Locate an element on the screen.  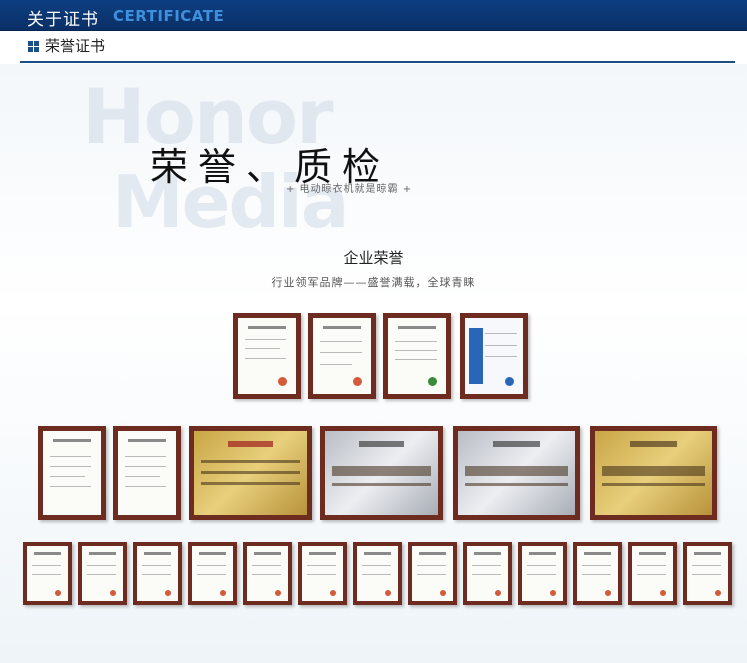
grid-icon is located at coordinates (33, 46).